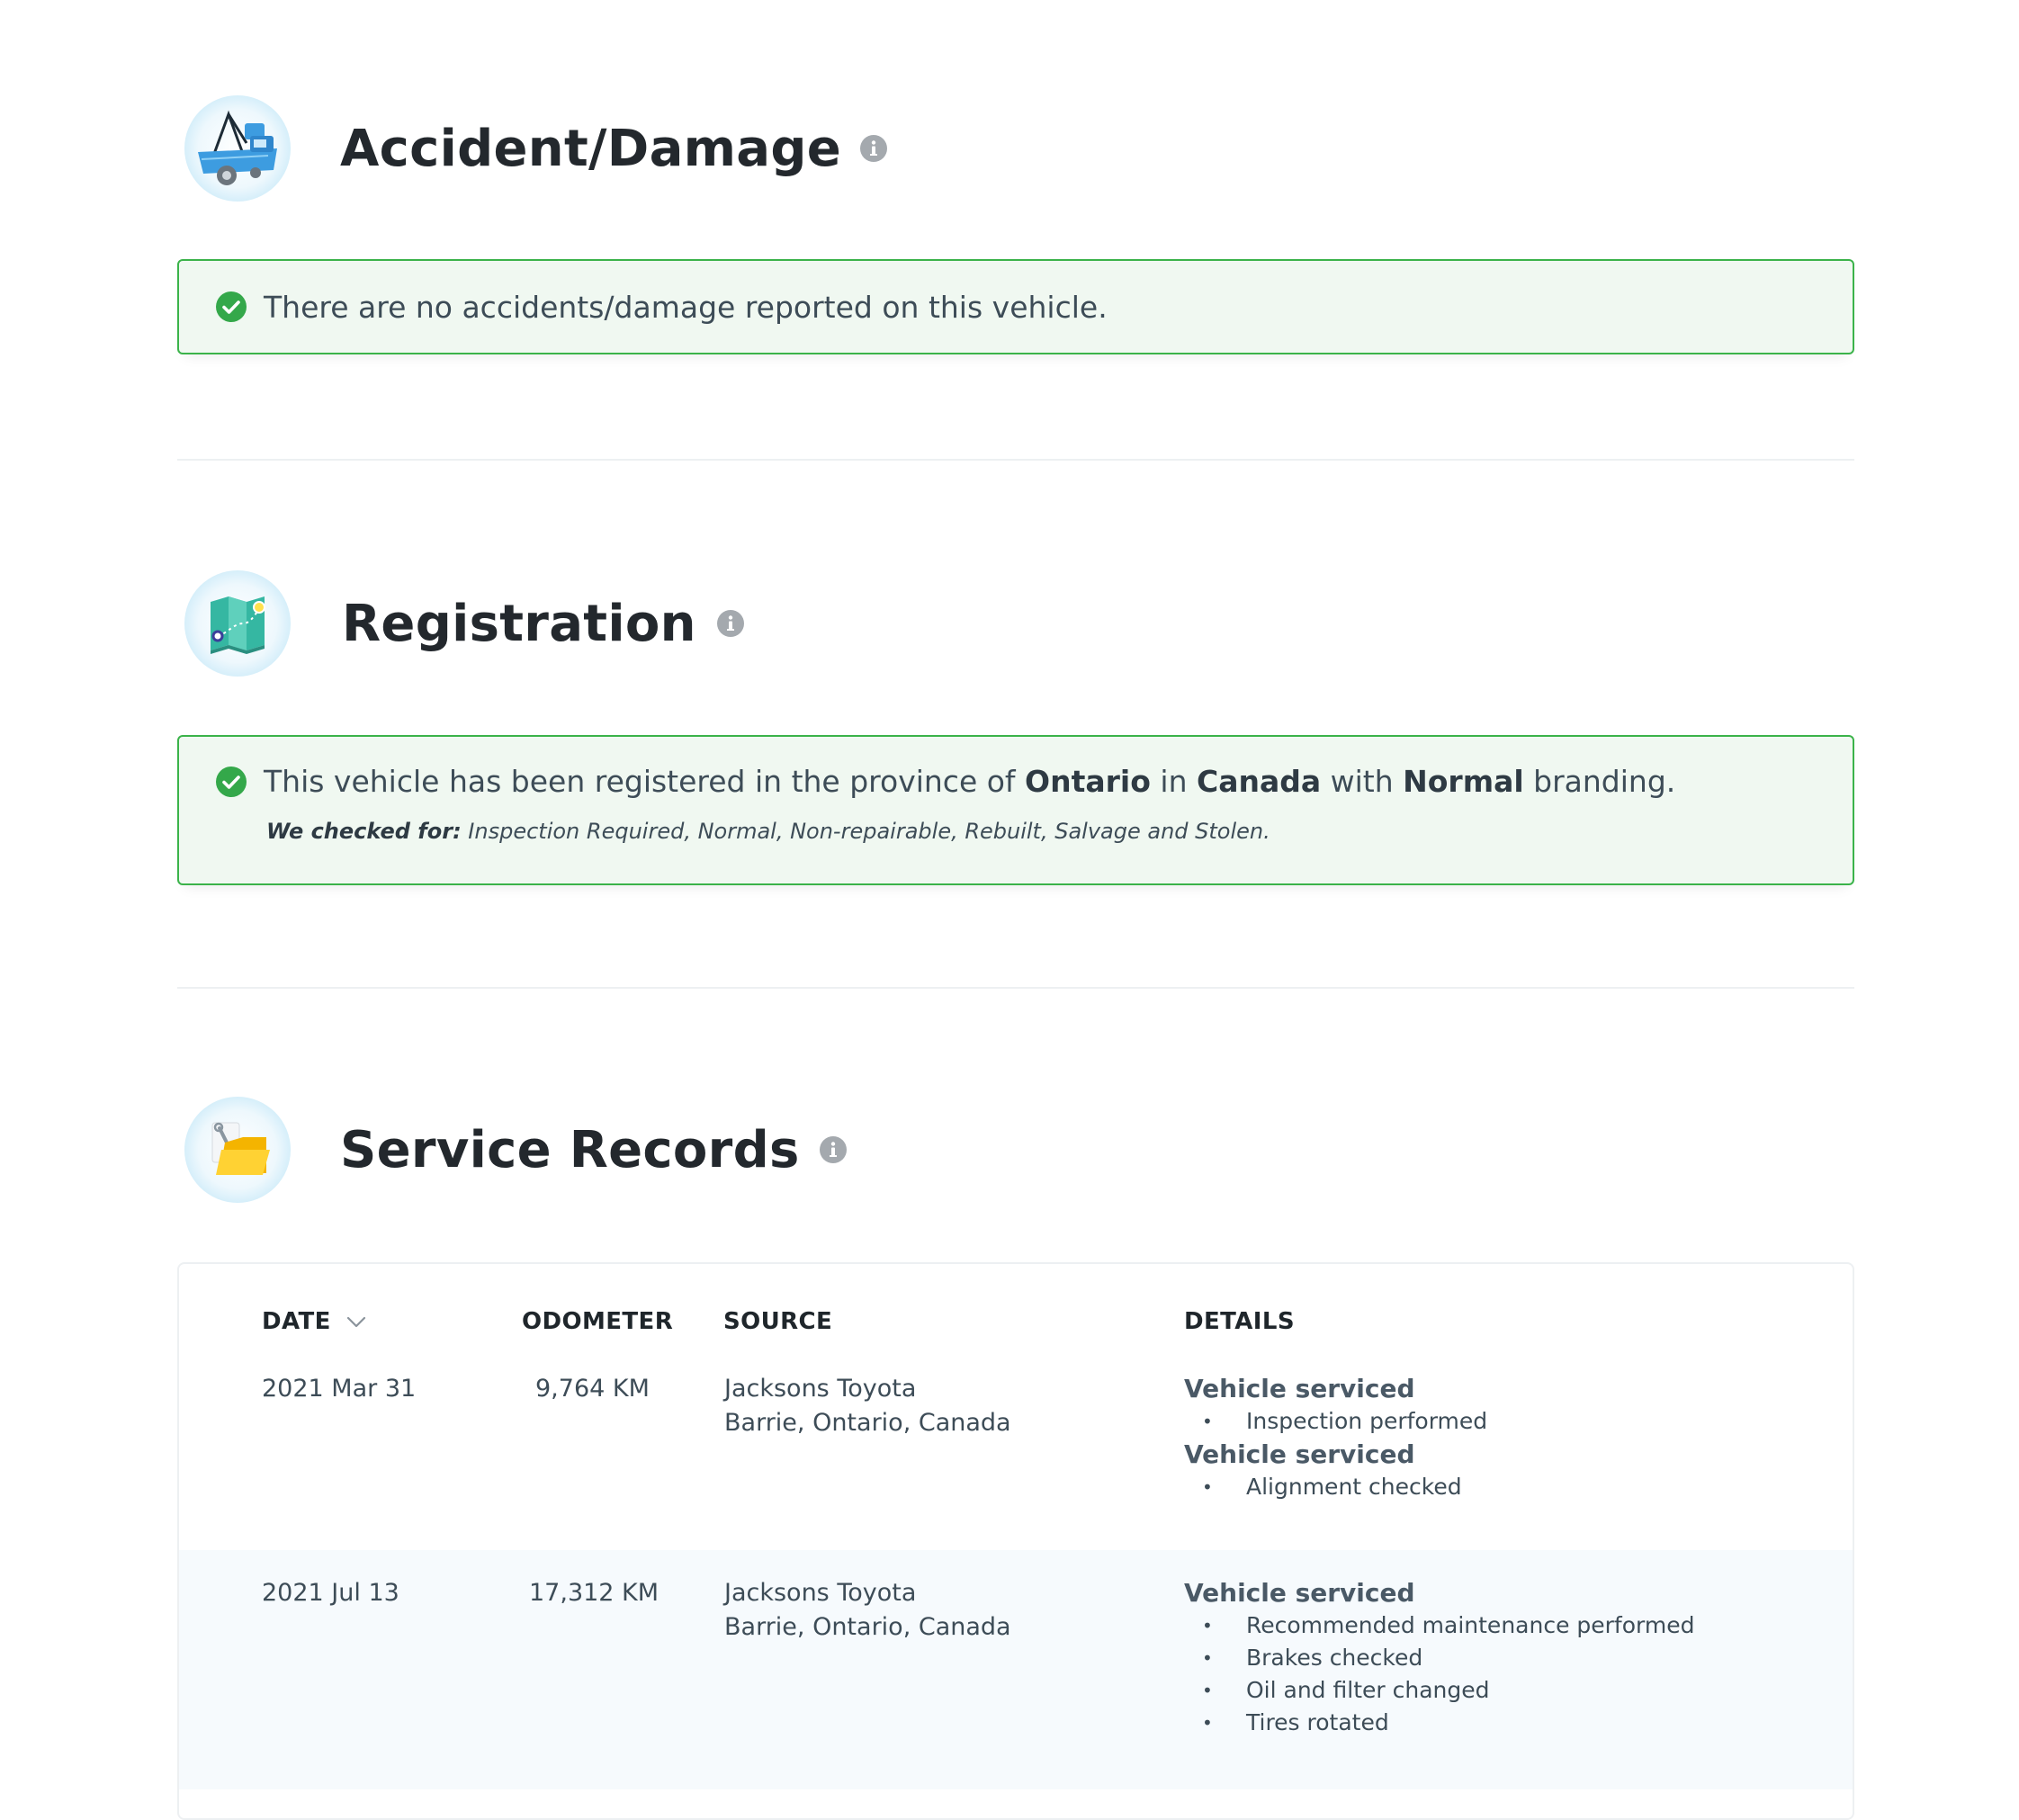 Image resolution: width=2019 pixels, height=1820 pixels. I want to click on registration-section-header: Registration, so click(465, 623).